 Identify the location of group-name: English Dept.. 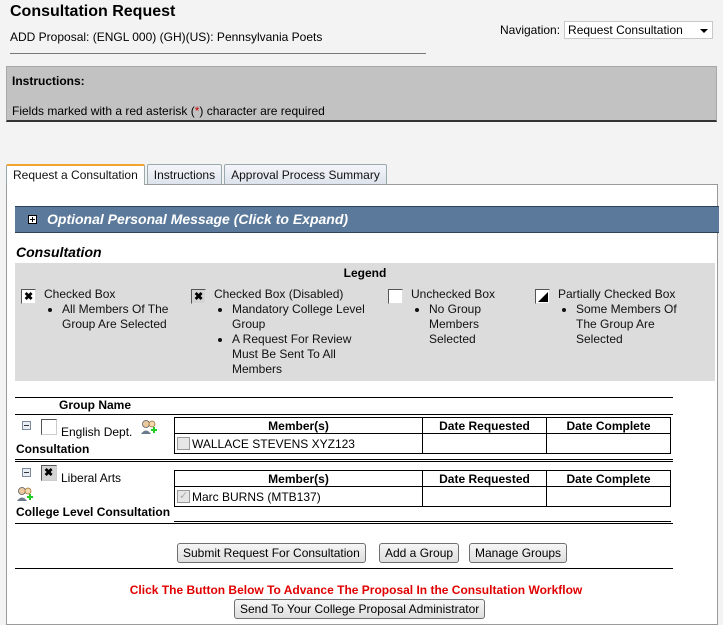
(97, 432).